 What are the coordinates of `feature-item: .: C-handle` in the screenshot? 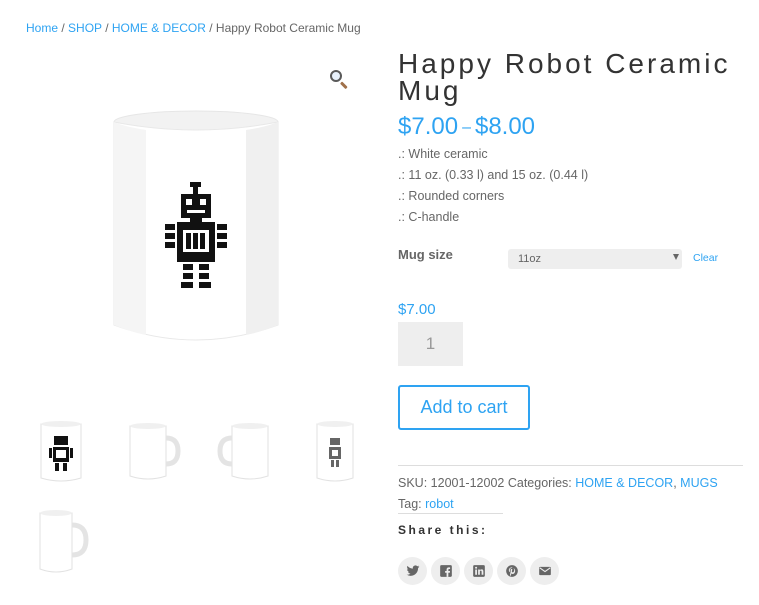 It's located at (429, 217).